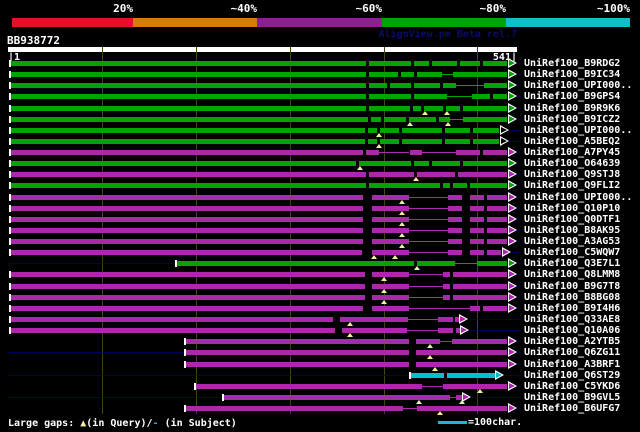 The width and height of the screenshot is (640, 432). I want to click on hit-label: UniRef100_B8AK95, so click(572, 230).